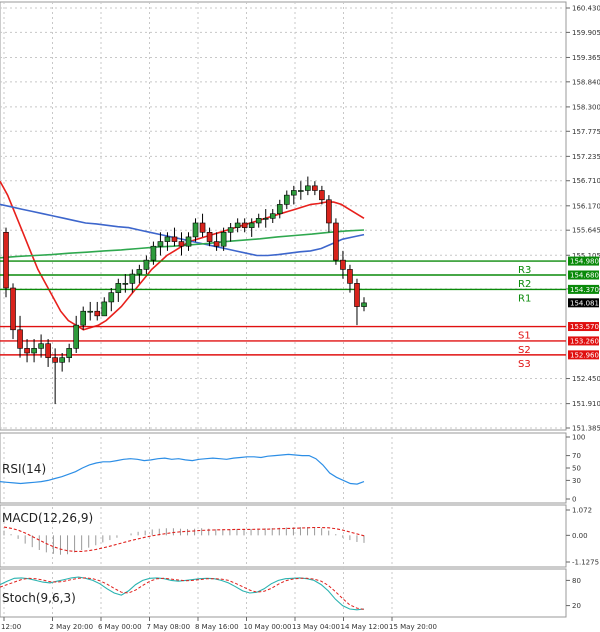  I want to click on price-tag-label: 154.081, so click(584, 303).